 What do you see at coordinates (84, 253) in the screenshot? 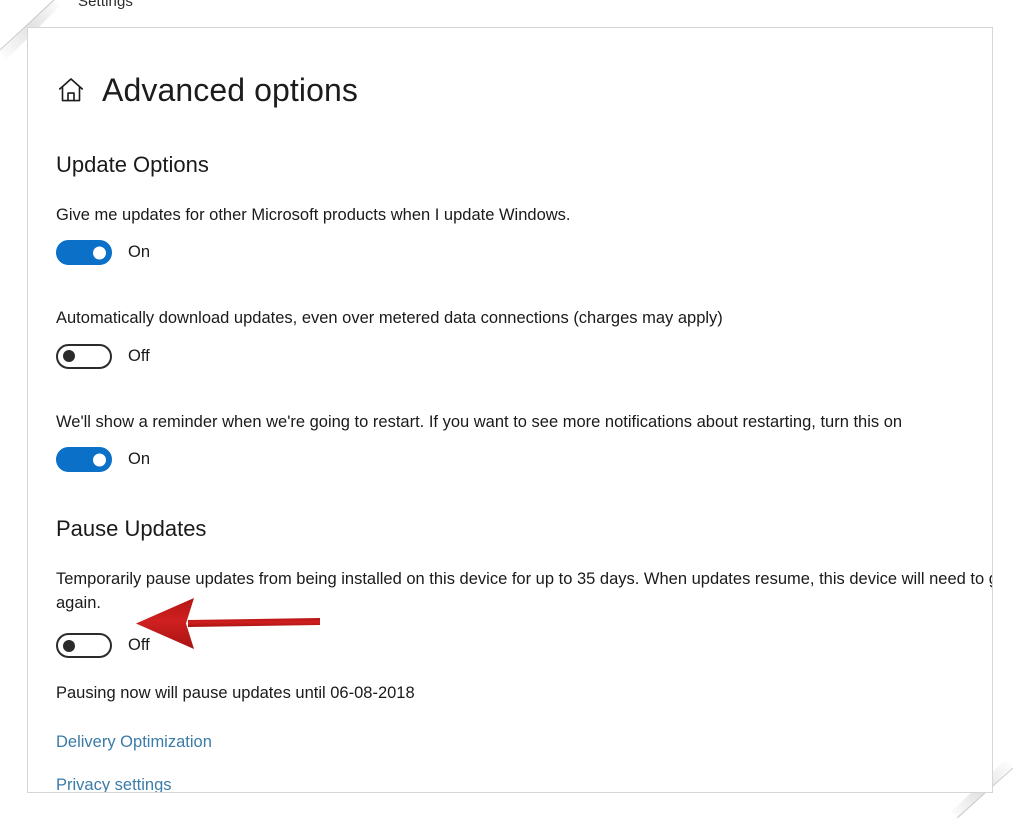
I see `toggle-give-me-updates` at bounding box center [84, 253].